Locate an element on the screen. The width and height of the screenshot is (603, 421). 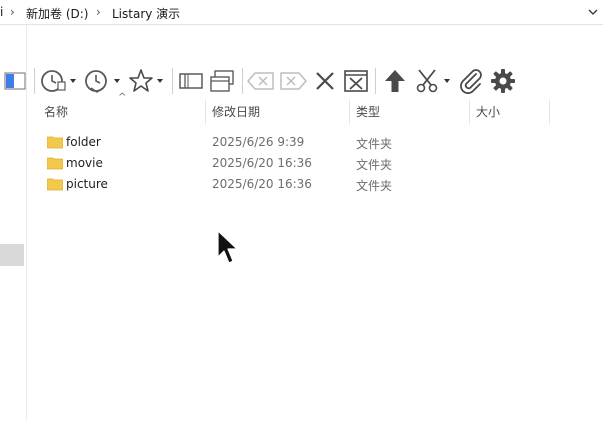
scissors-icon is located at coordinates (433, 81).